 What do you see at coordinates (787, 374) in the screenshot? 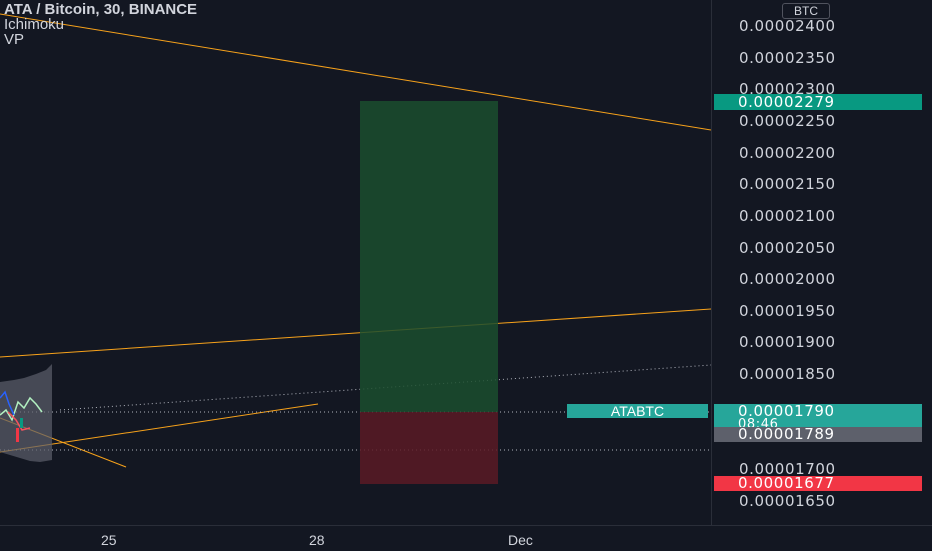
I see `price-tick: 0.00001850` at bounding box center [787, 374].